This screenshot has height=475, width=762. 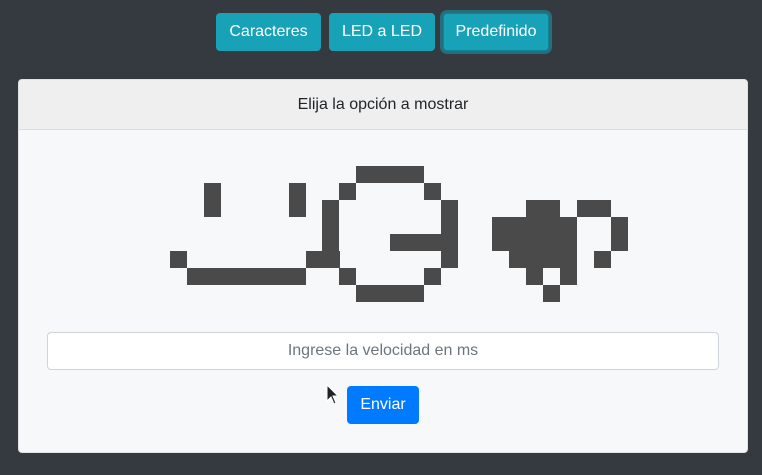 What do you see at coordinates (268, 32) in the screenshot?
I see `caracteres-button: Caracteres` at bounding box center [268, 32].